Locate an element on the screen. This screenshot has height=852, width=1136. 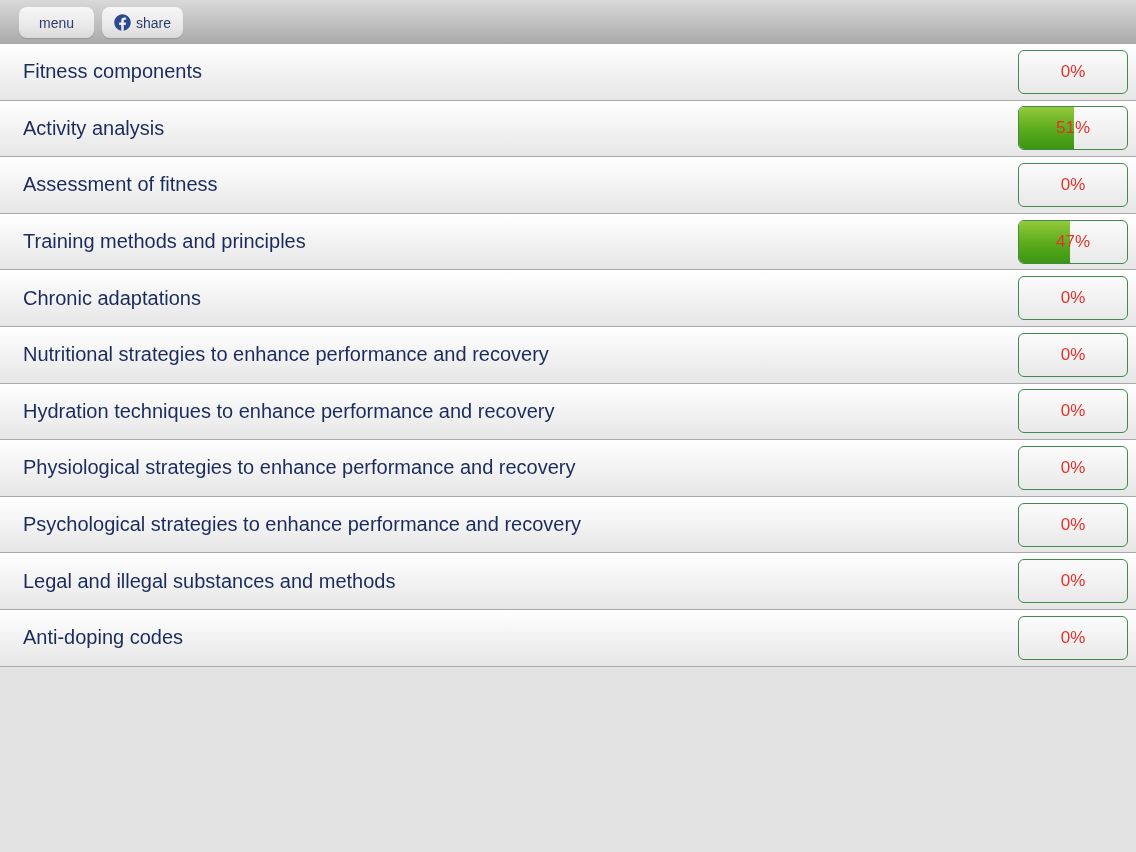
facebook-logo-icon is located at coordinates (122, 22).